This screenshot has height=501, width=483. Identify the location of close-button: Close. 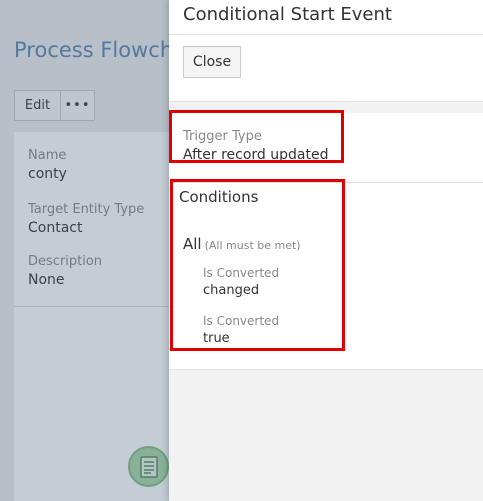
(212, 62).